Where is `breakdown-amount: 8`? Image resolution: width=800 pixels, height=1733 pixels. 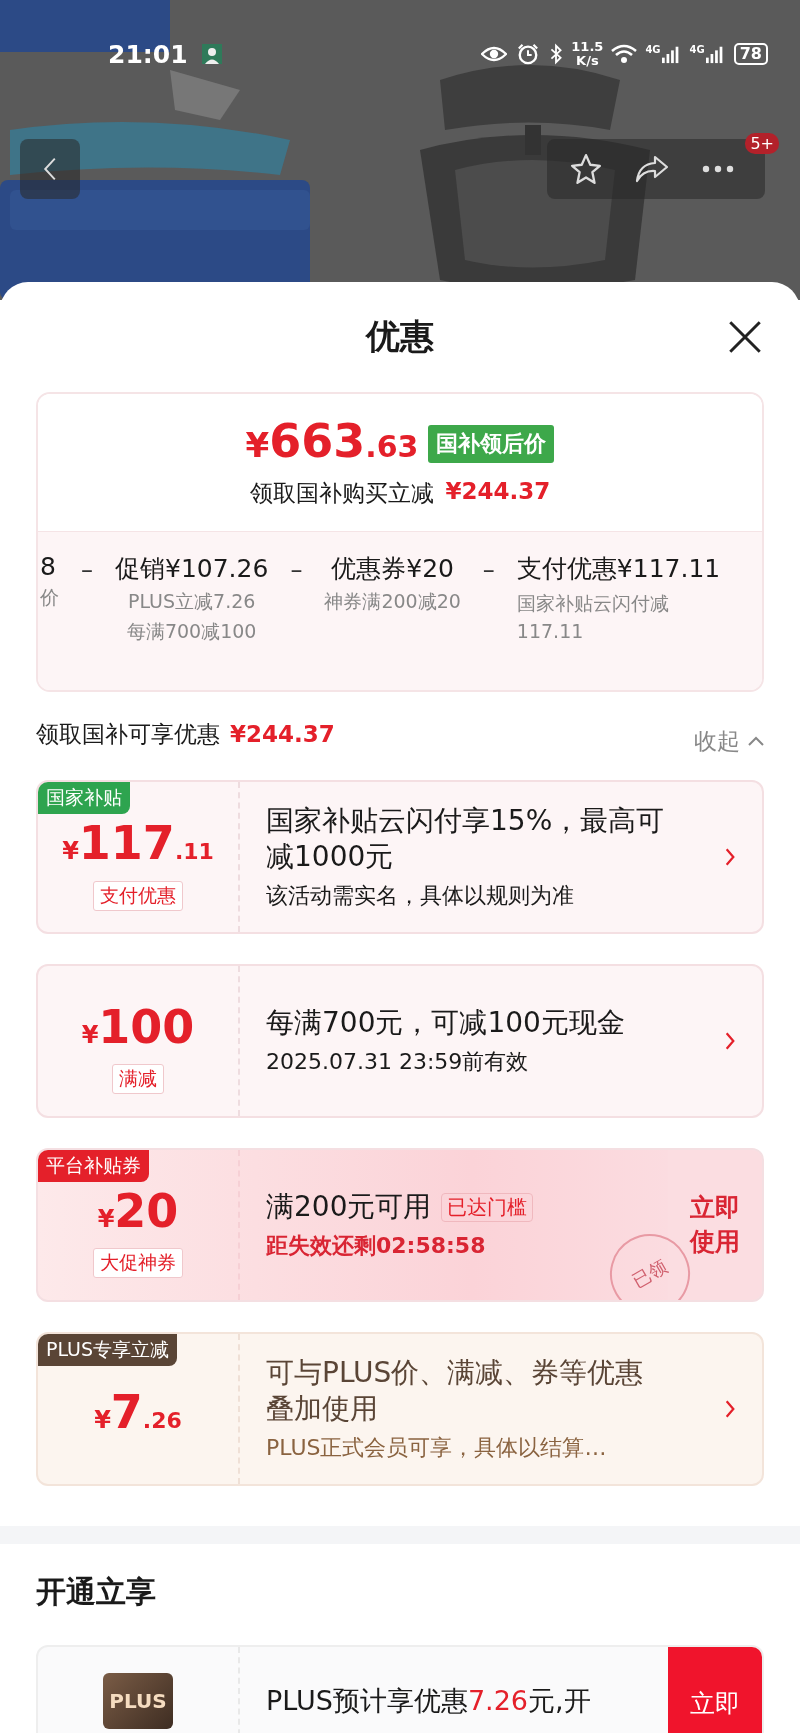 breakdown-amount: 8 is located at coordinates (48, 566).